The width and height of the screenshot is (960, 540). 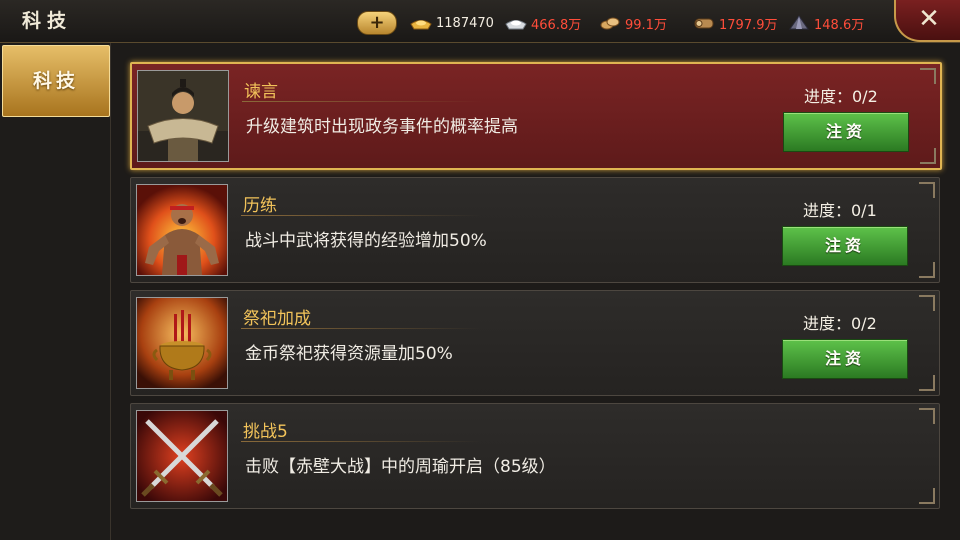 What do you see at coordinates (349, 354) in the screenshot?
I see `tech-description: 金币祭祀获得资源量加50%` at bounding box center [349, 354].